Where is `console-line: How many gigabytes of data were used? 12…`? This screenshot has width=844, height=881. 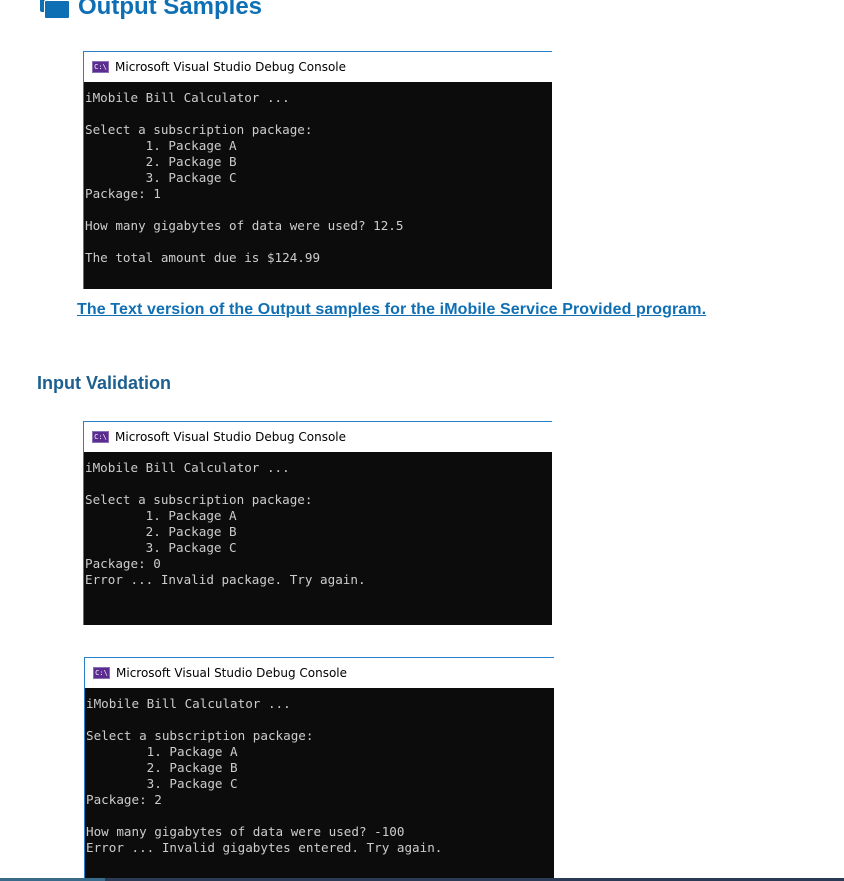
console-line: How many gigabytes of data were used? 12… is located at coordinates (244, 225).